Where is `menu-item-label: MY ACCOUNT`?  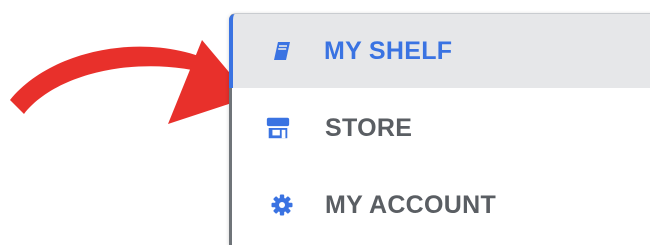 menu-item-label: MY ACCOUNT is located at coordinates (411, 204).